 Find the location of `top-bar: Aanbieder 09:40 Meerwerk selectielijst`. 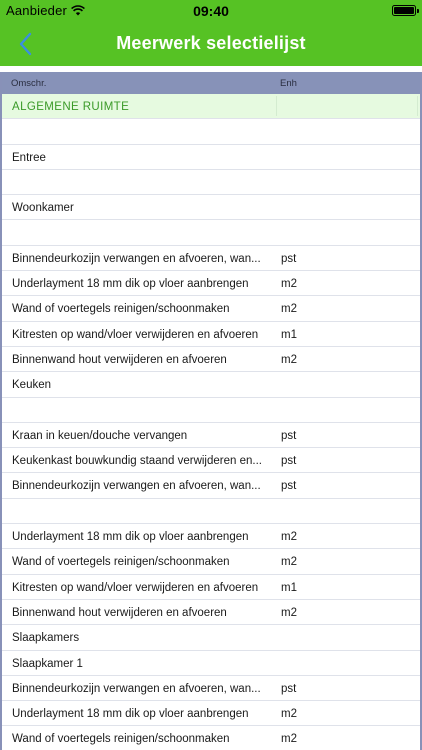

top-bar: Aanbieder 09:40 Meerwerk selectielijst is located at coordinates (211, 33).